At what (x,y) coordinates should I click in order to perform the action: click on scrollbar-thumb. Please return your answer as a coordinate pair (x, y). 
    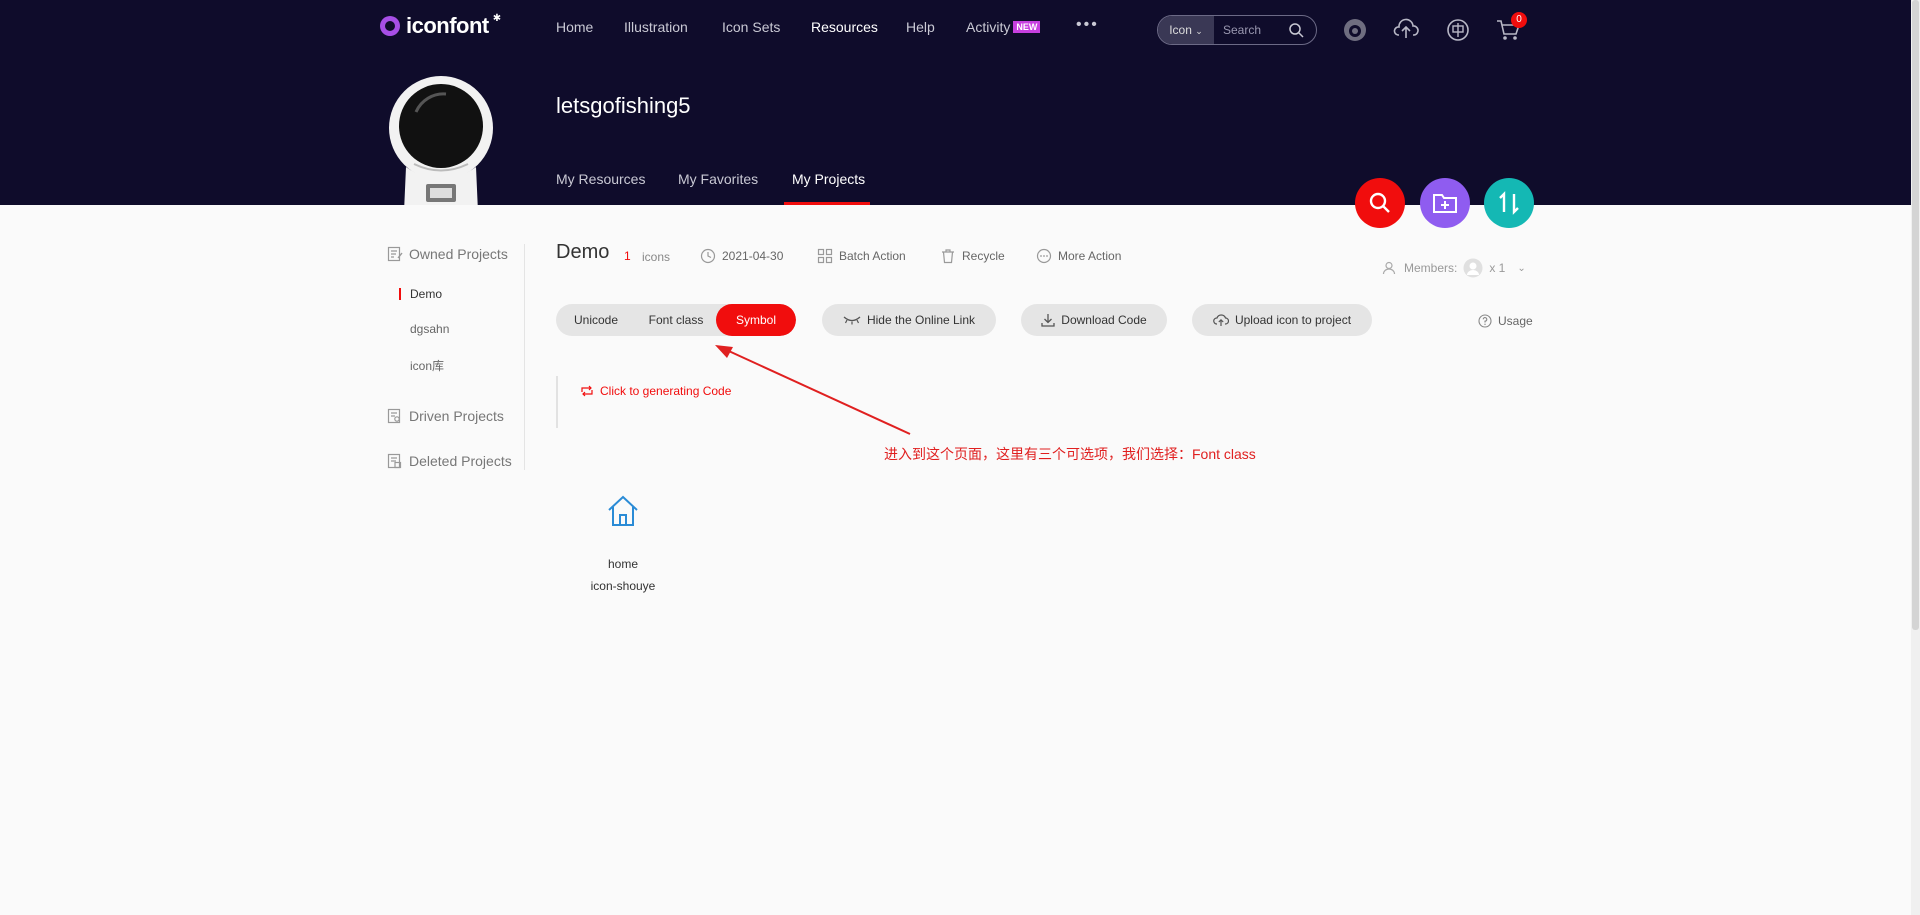
    Looking at the image, I should click on (1915, 315).